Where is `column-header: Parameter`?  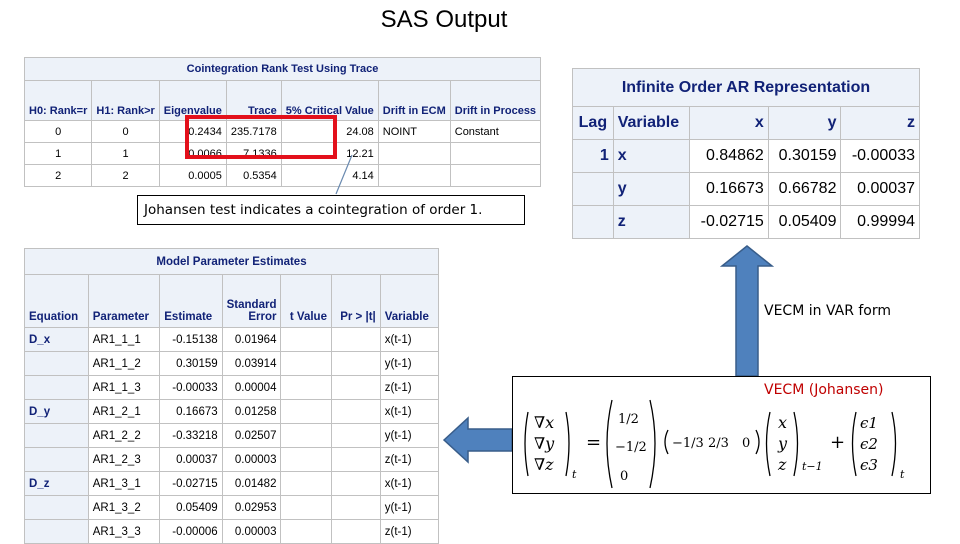 column-header: Parameter is located at coordinates (124, 301).